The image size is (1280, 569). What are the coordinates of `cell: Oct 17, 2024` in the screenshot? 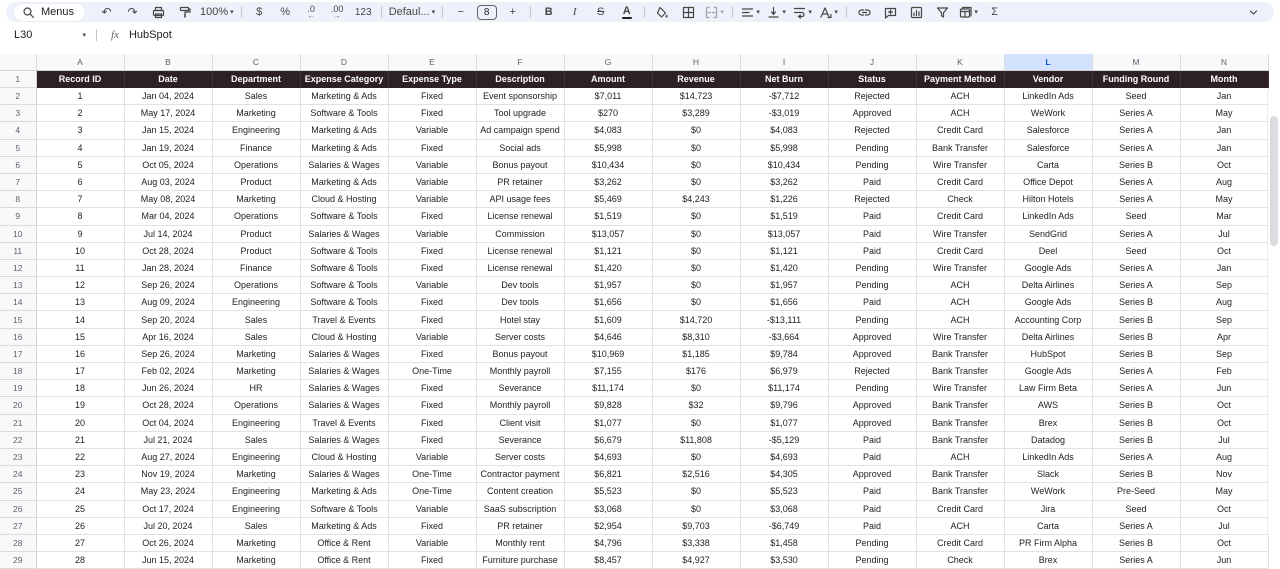 It's located at (168, 509).